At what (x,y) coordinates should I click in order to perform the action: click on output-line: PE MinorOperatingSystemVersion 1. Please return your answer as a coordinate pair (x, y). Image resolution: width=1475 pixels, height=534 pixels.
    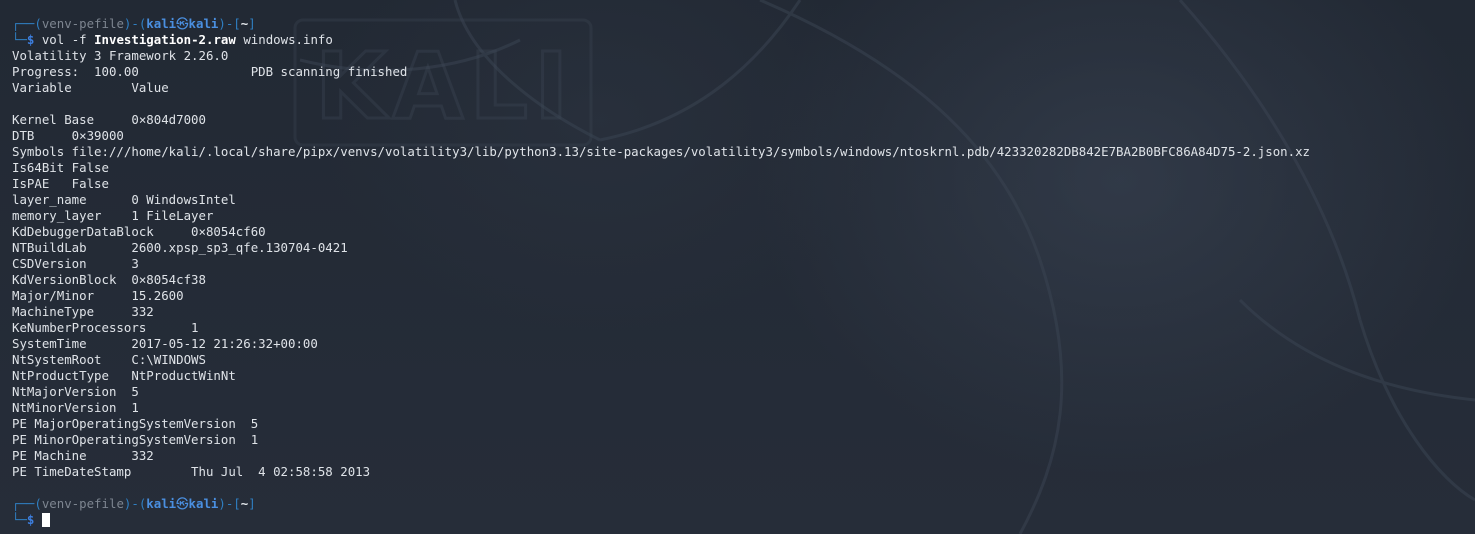
    Looking at the image, I should click on (135, 439).